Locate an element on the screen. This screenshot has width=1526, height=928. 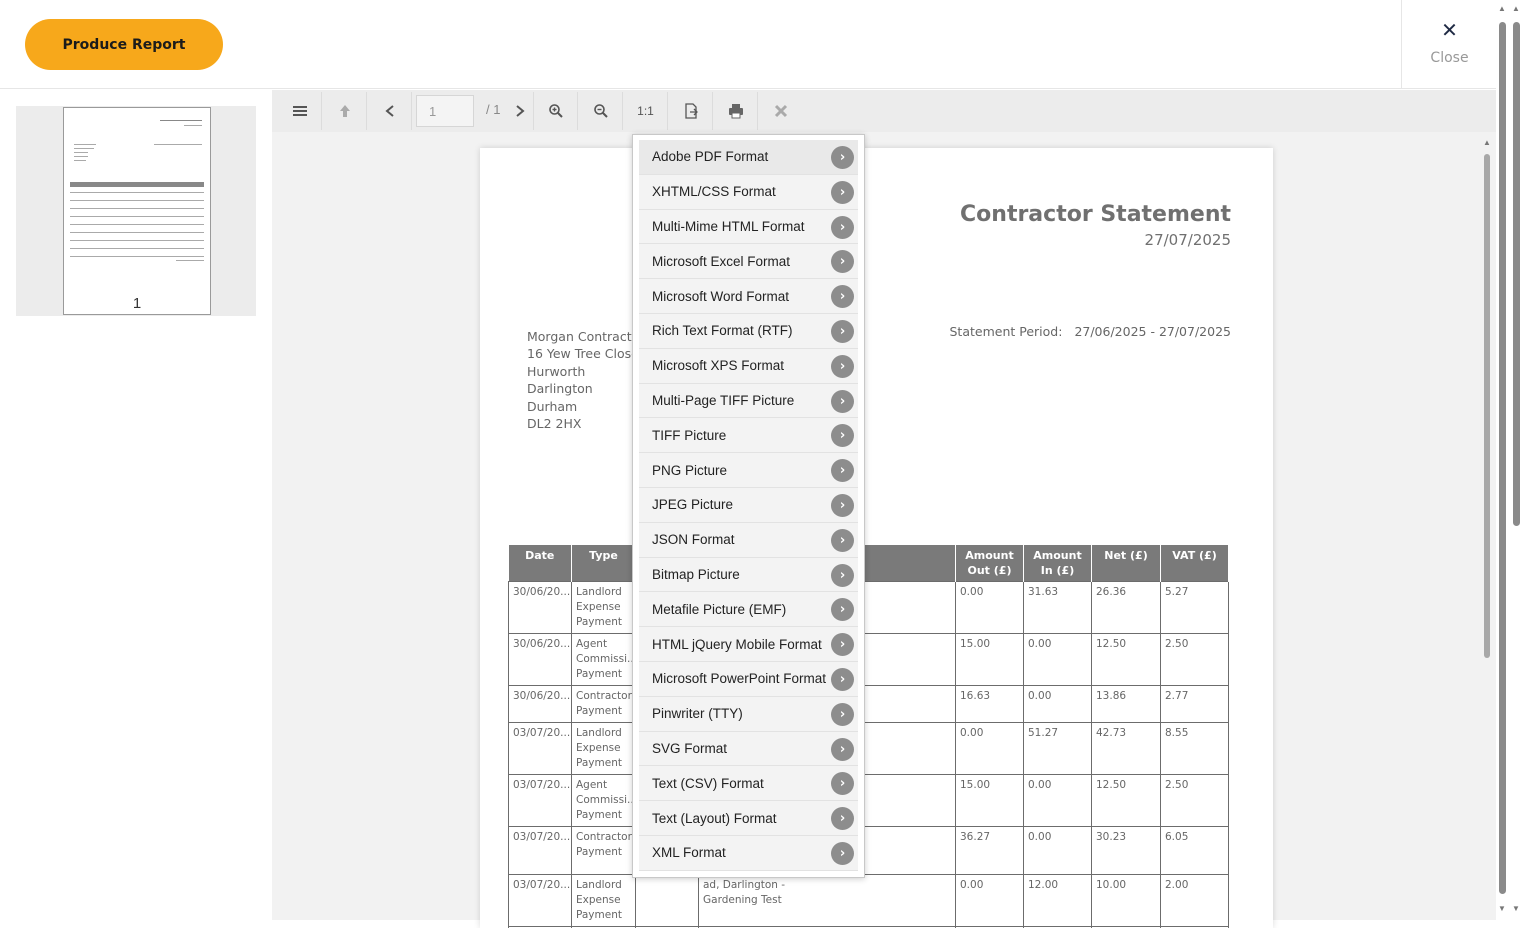
chevron-left-icon is located at coordinates (390, 111).